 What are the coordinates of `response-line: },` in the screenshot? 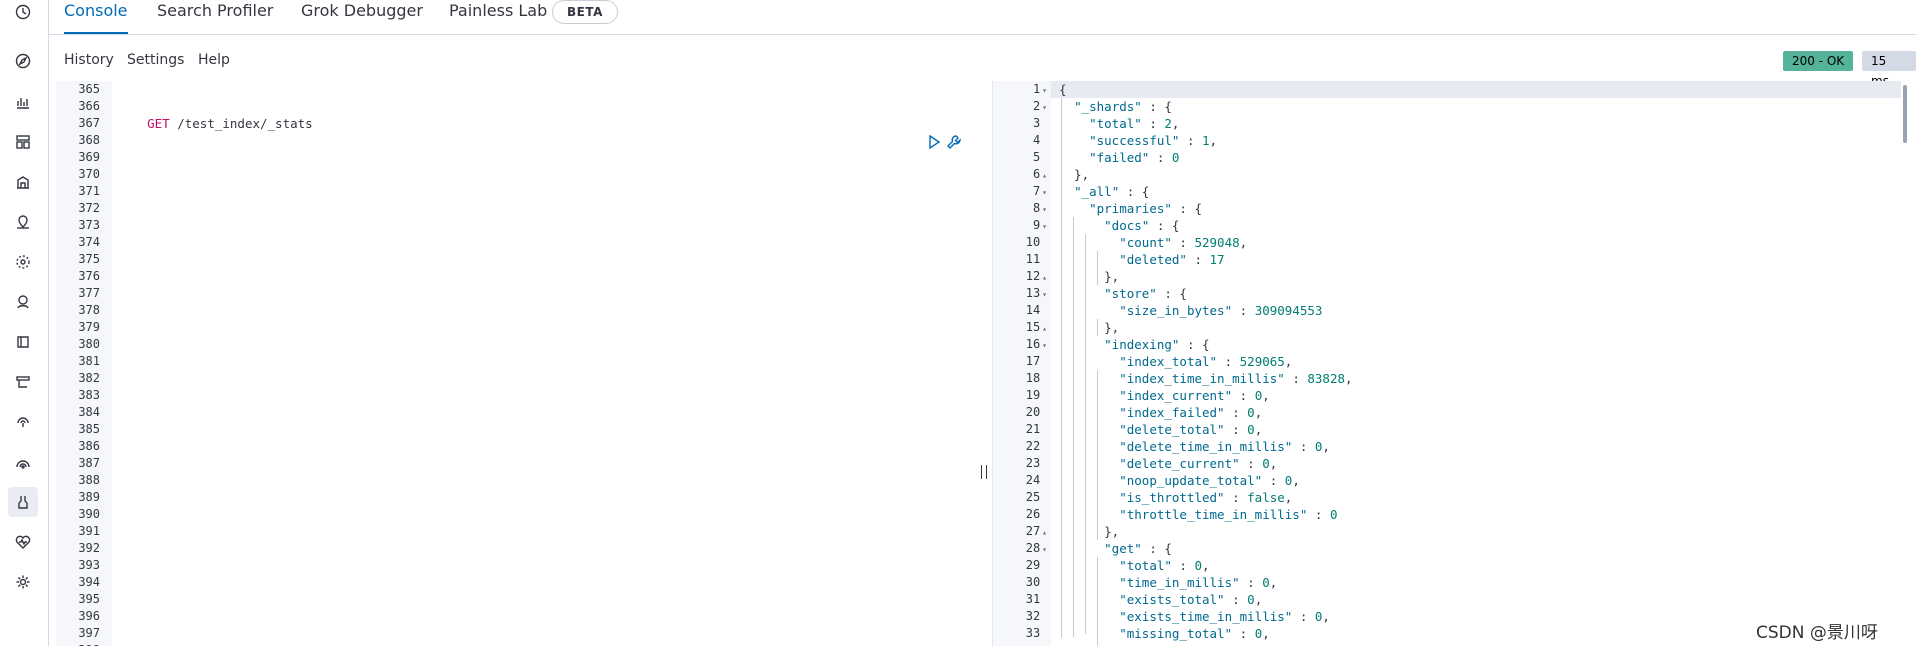 It's located at (1089, 327).